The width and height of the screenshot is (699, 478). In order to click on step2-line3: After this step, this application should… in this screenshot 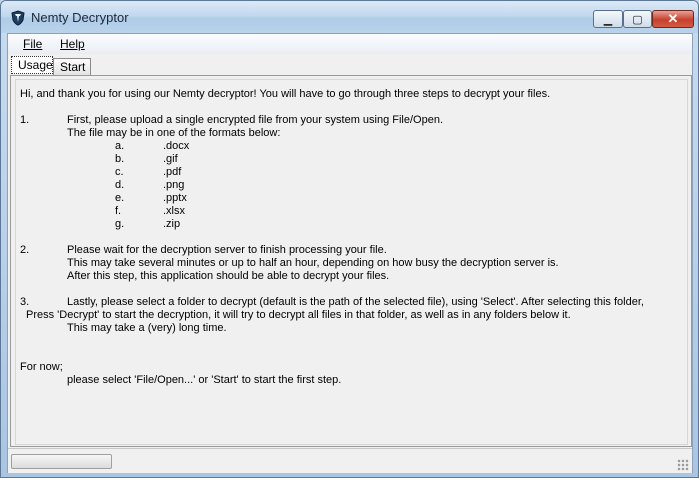, I will do `click(228, 276)`.